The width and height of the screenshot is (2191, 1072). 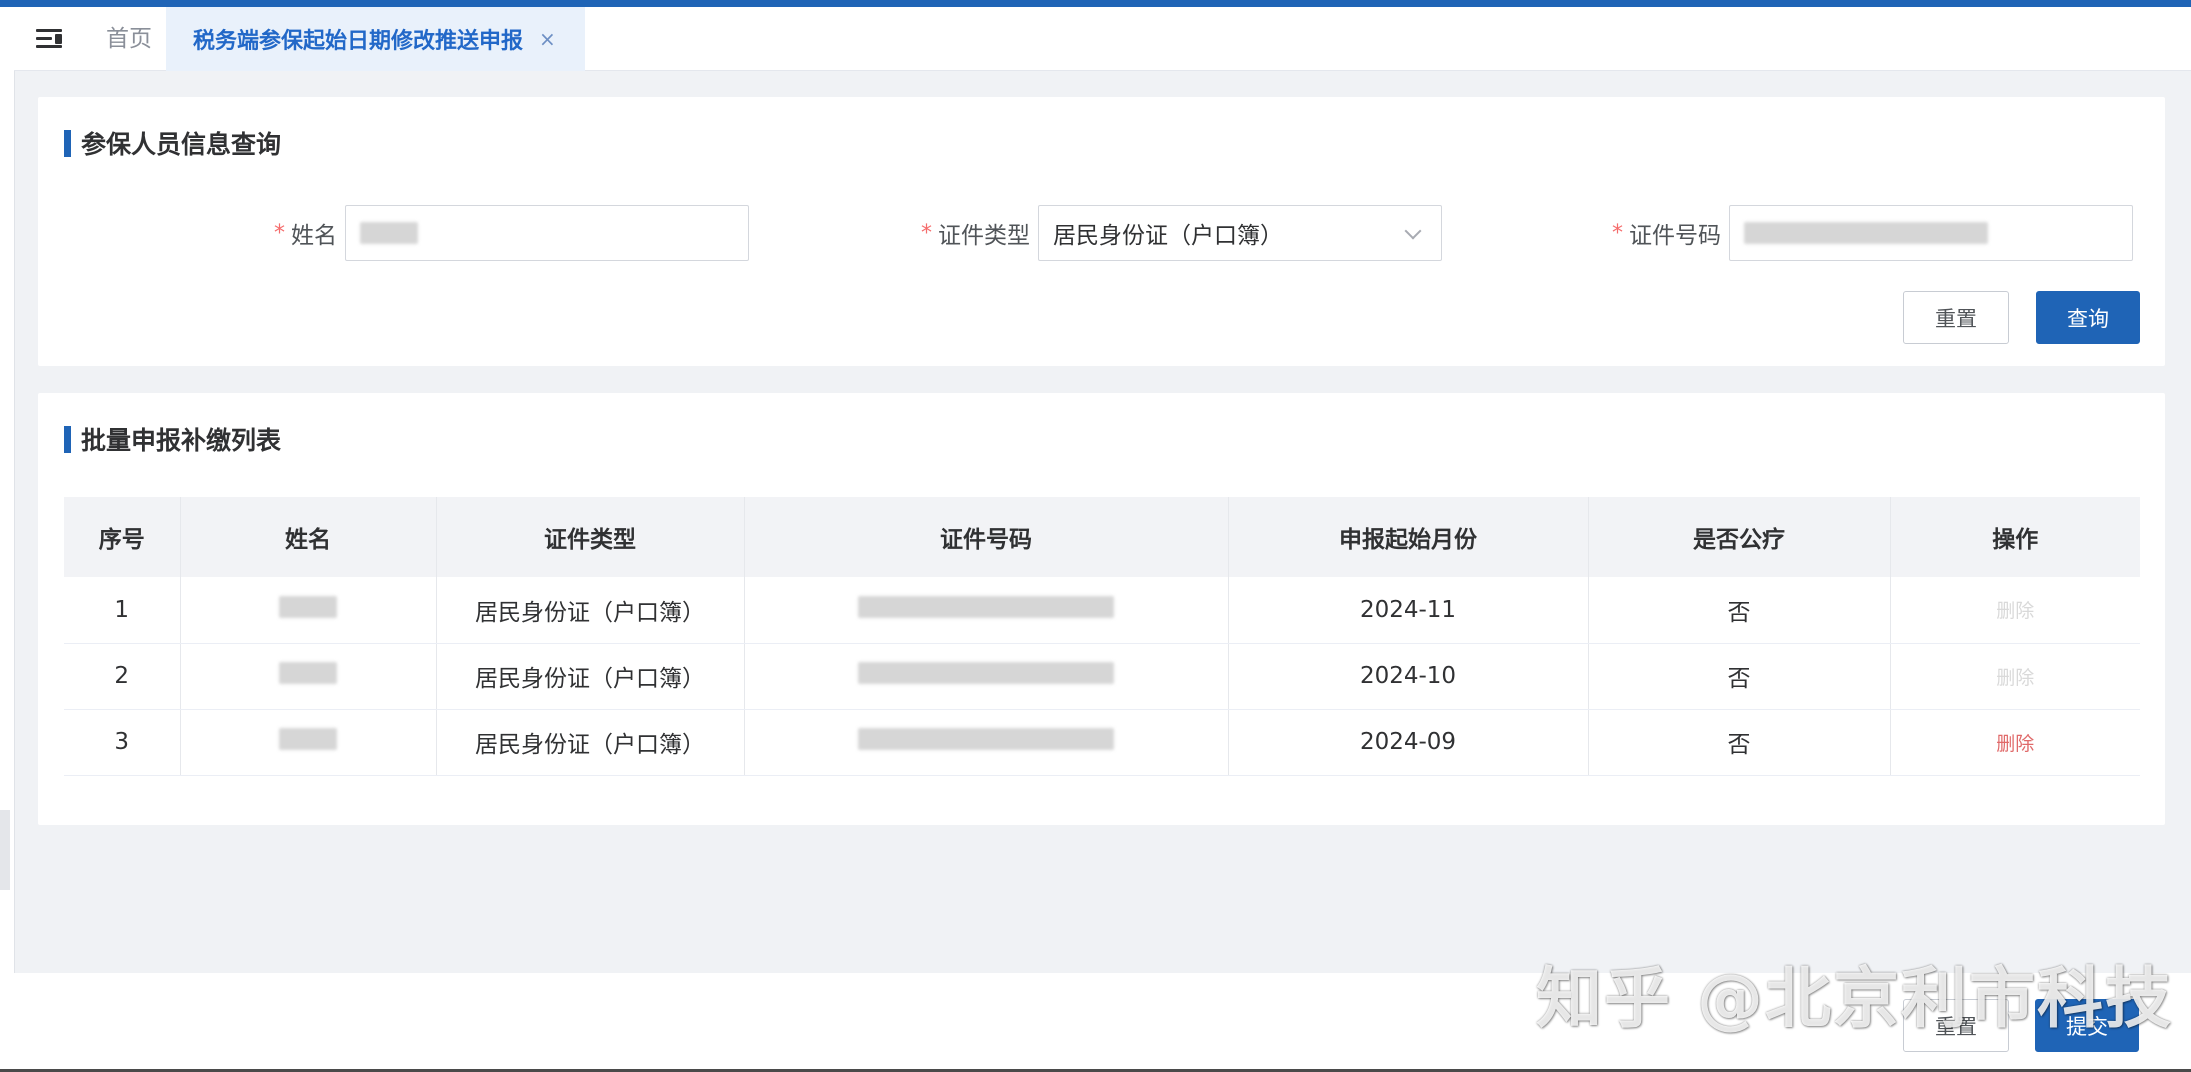 What do you see at coordinates (50, 39) in the screenshot?
I see `menu-toggle-icon` at bounding box center [50, 39].